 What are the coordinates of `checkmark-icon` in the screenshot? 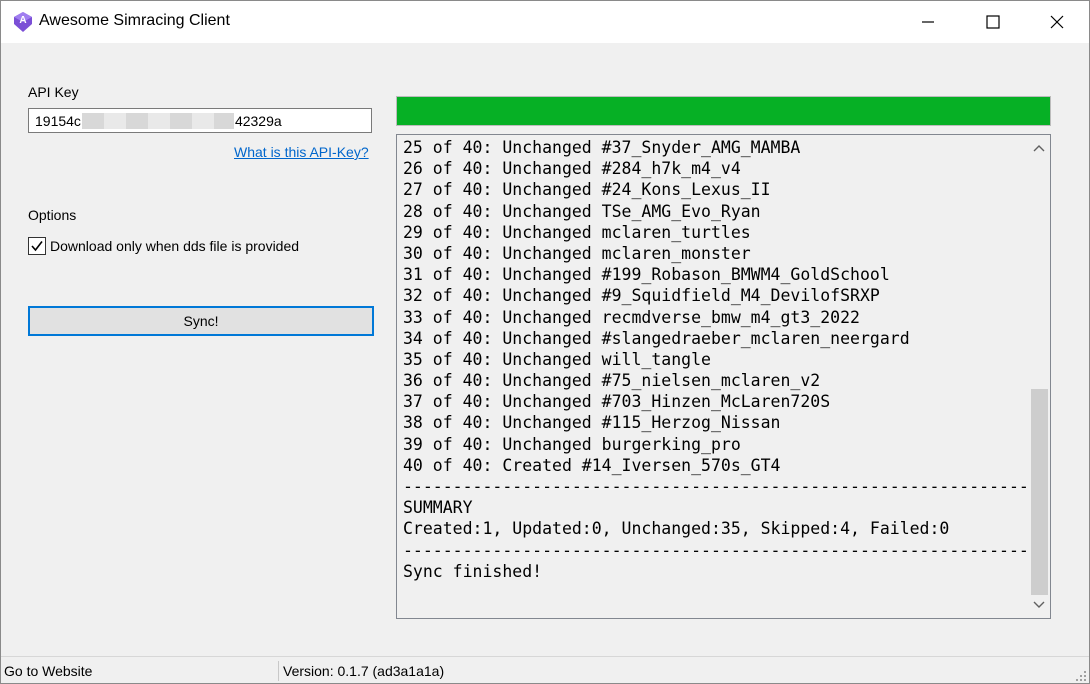 It's located at (37, 246).